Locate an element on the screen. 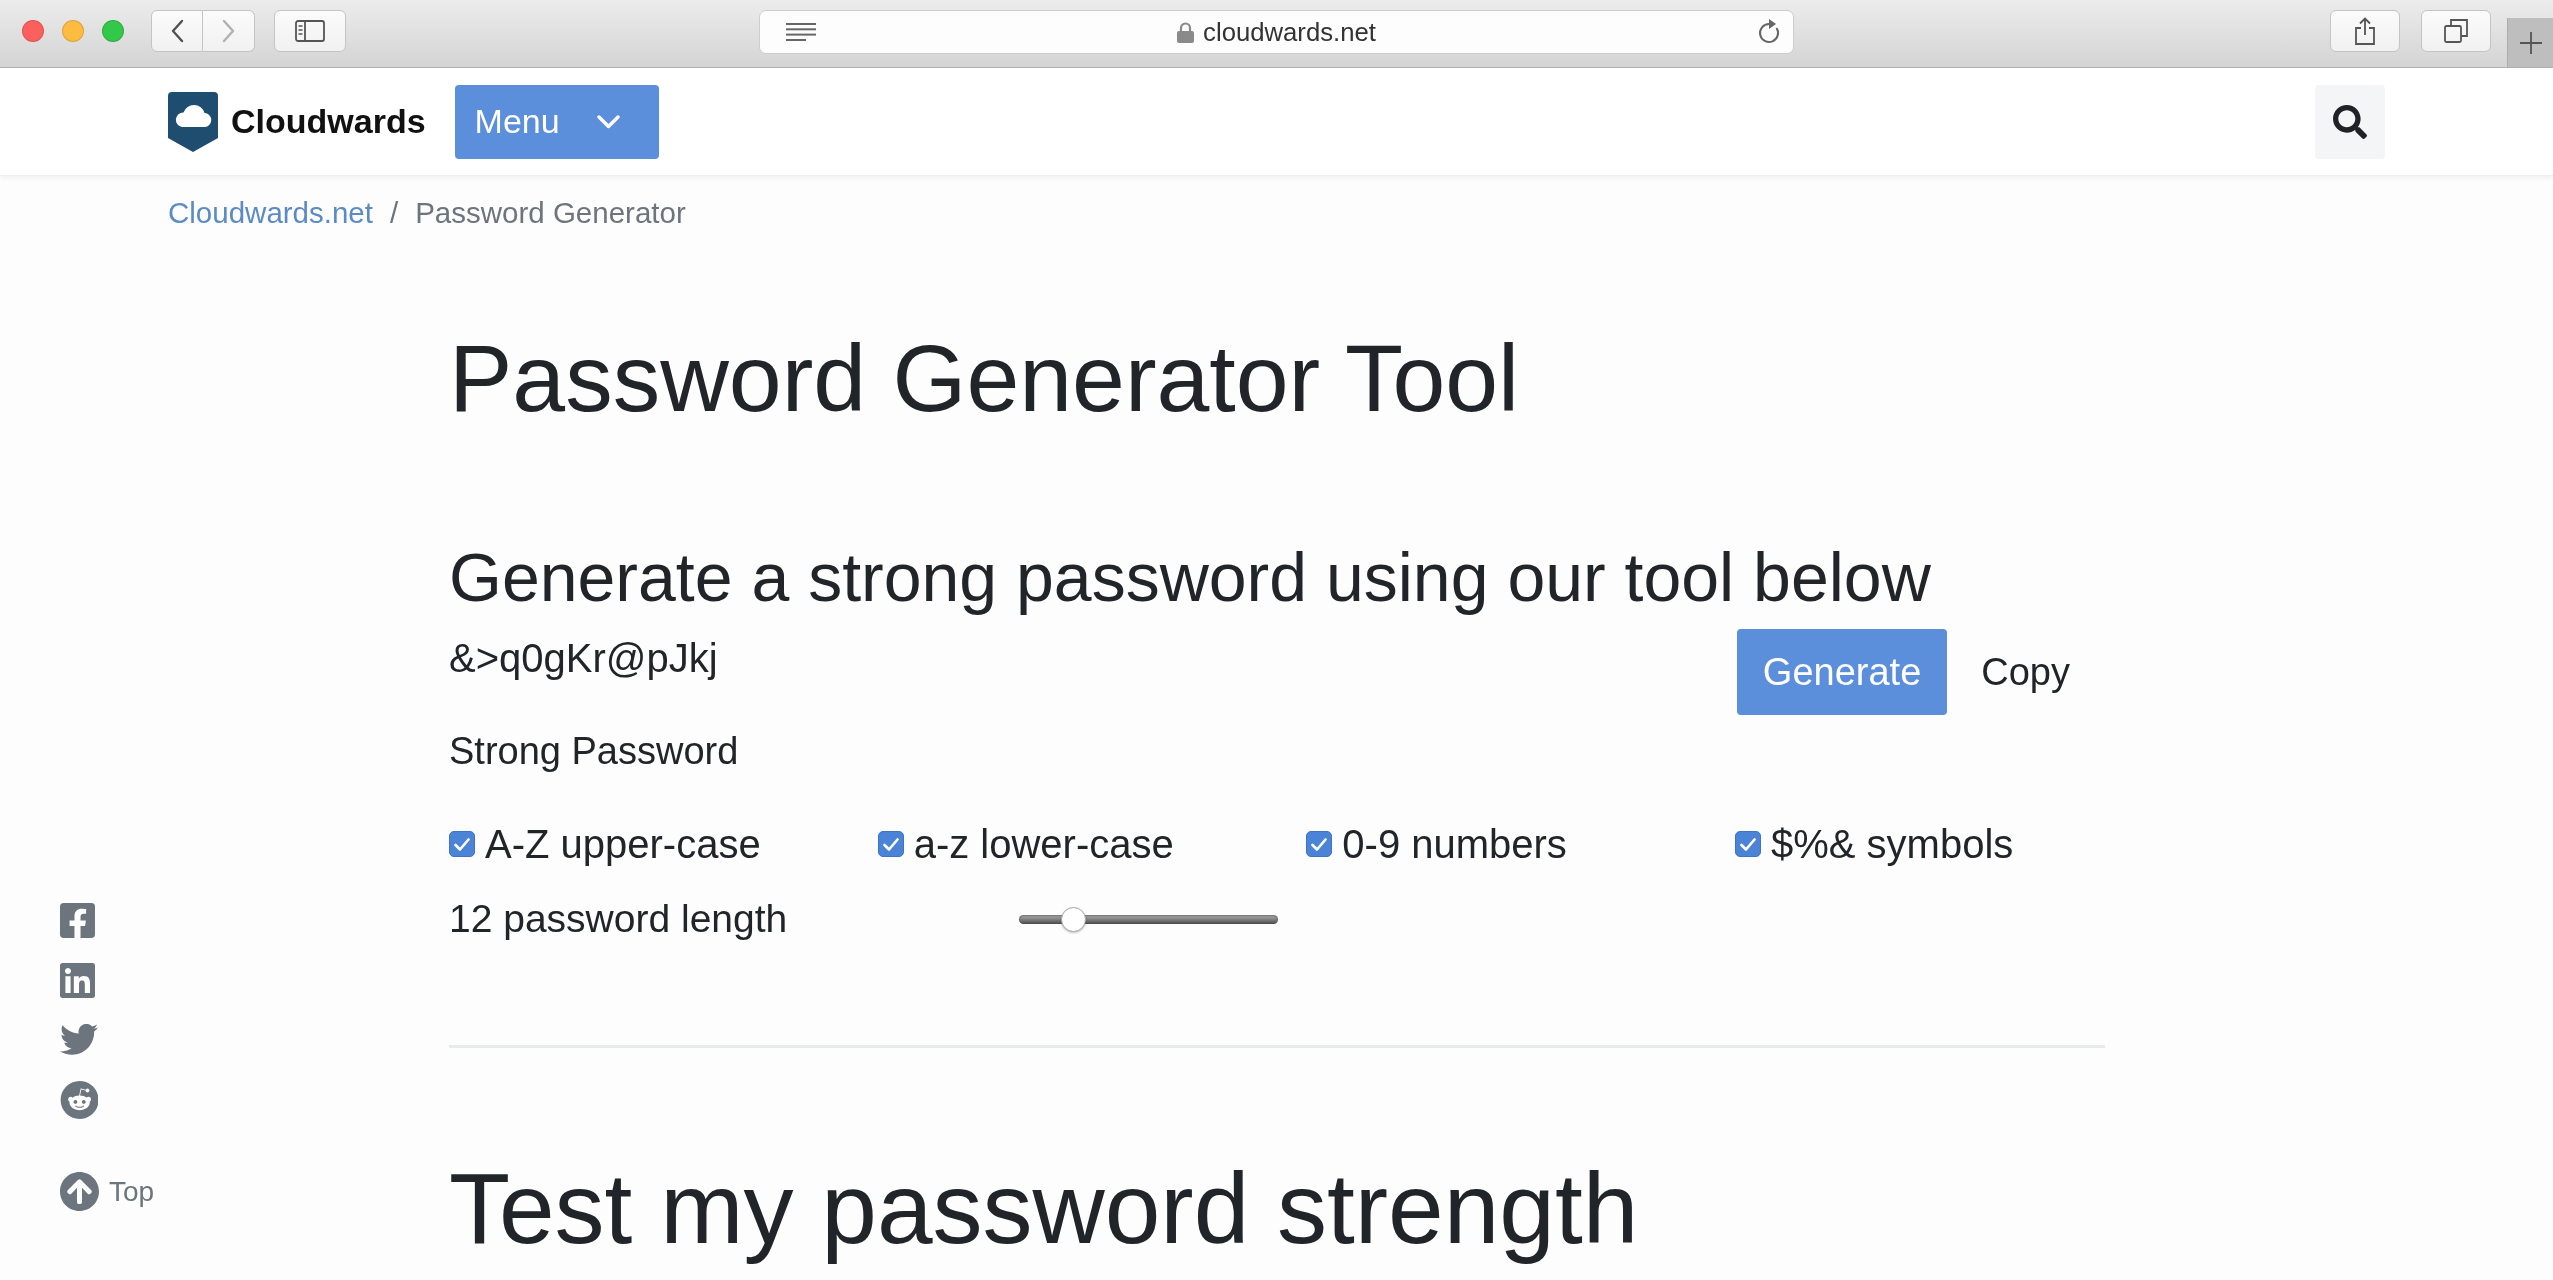 This screenshot has height=1280, width=2553. lock-icon is located at coordinates (1186, 32).